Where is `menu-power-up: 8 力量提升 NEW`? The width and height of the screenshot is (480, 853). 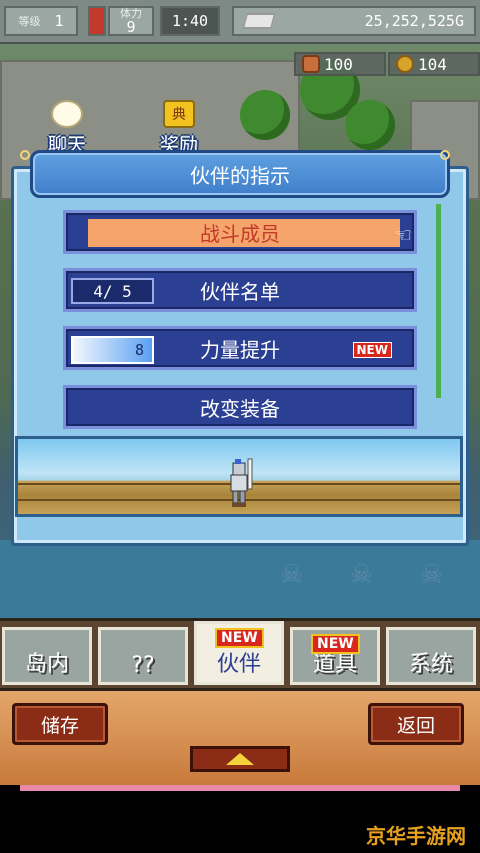
menu-power-up: 8 力量提升 NEW is located at coordinates (240, 348).